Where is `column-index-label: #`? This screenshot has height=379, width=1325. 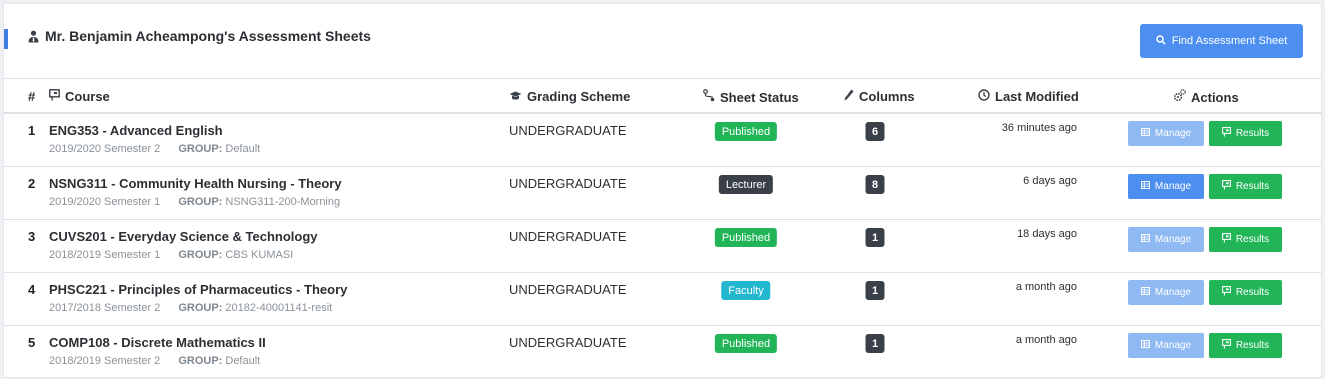
column-index-label: # is located at coordinates (32, 96).